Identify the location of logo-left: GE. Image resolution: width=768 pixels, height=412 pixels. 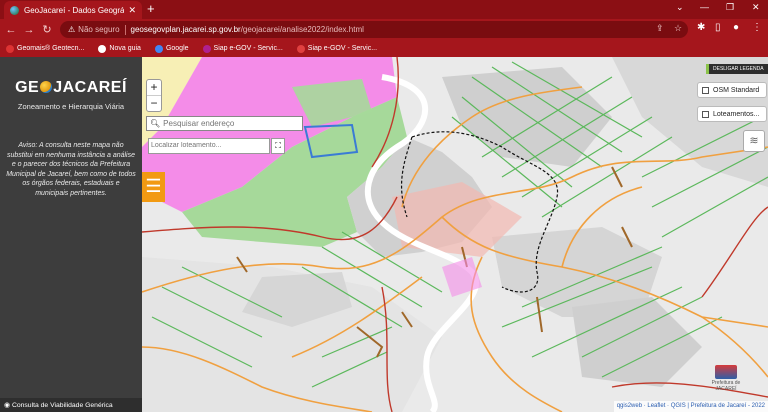
(27, 87).